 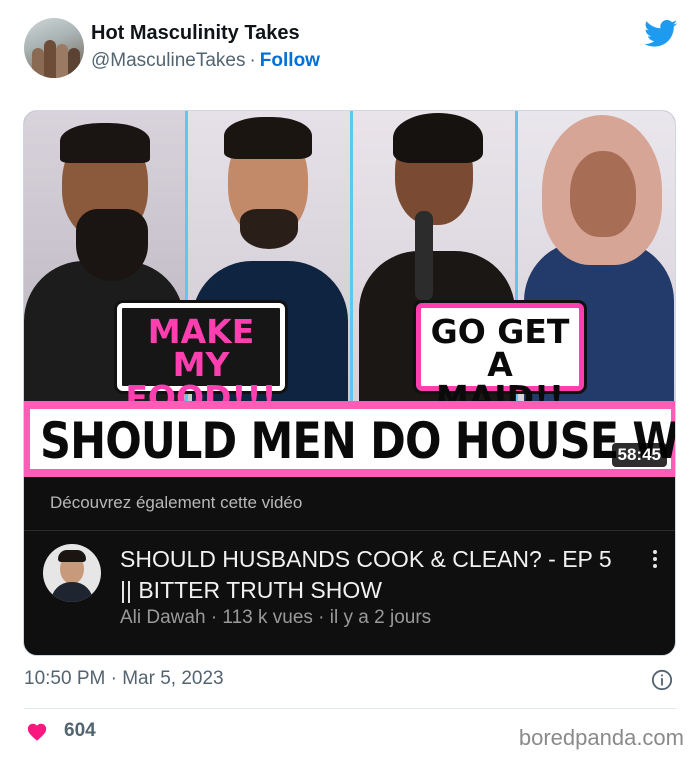 I want to click on related-video-meta: Ali Dawah · 113 k vues · il y a 2 jours, so click(x=276, y=617).